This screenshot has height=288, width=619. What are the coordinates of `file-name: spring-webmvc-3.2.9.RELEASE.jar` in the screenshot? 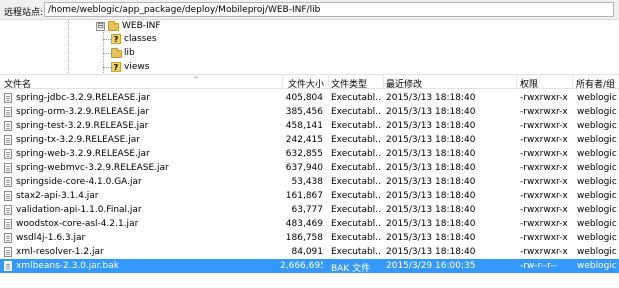 It's located at (92, 168).